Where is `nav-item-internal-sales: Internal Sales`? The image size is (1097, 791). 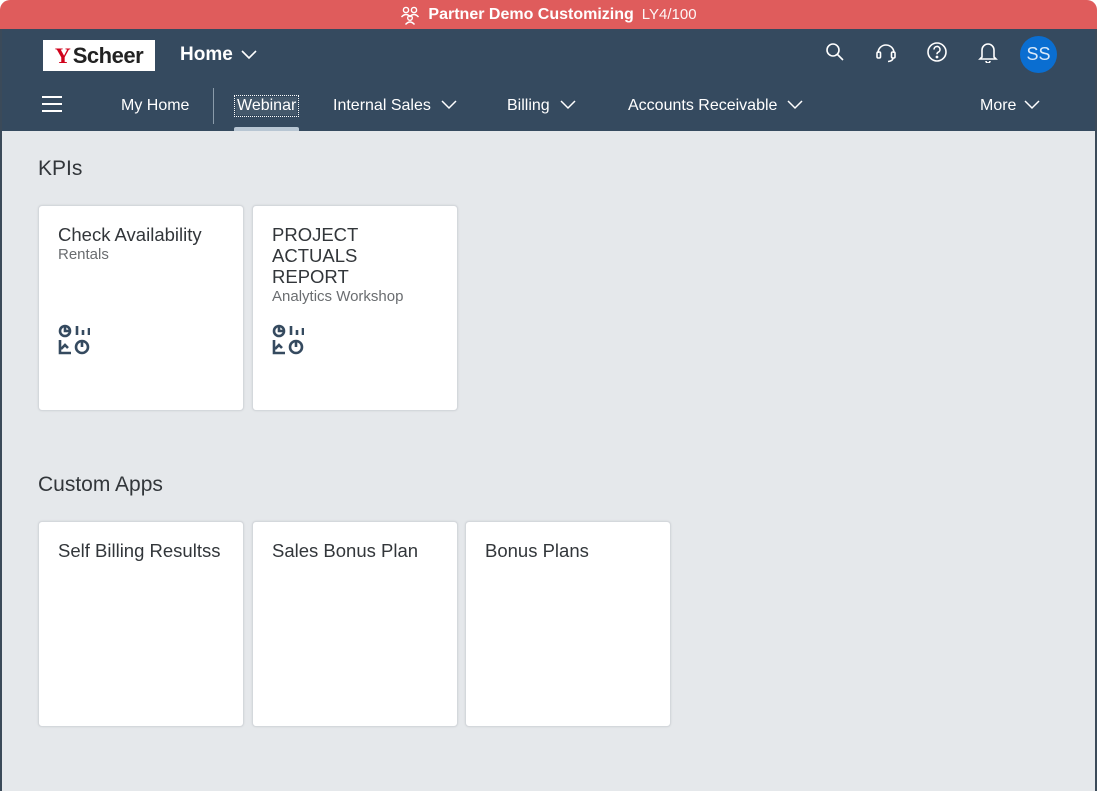 nav-item-internal-sales: Internal Sales is located at coordinates (395, 105).